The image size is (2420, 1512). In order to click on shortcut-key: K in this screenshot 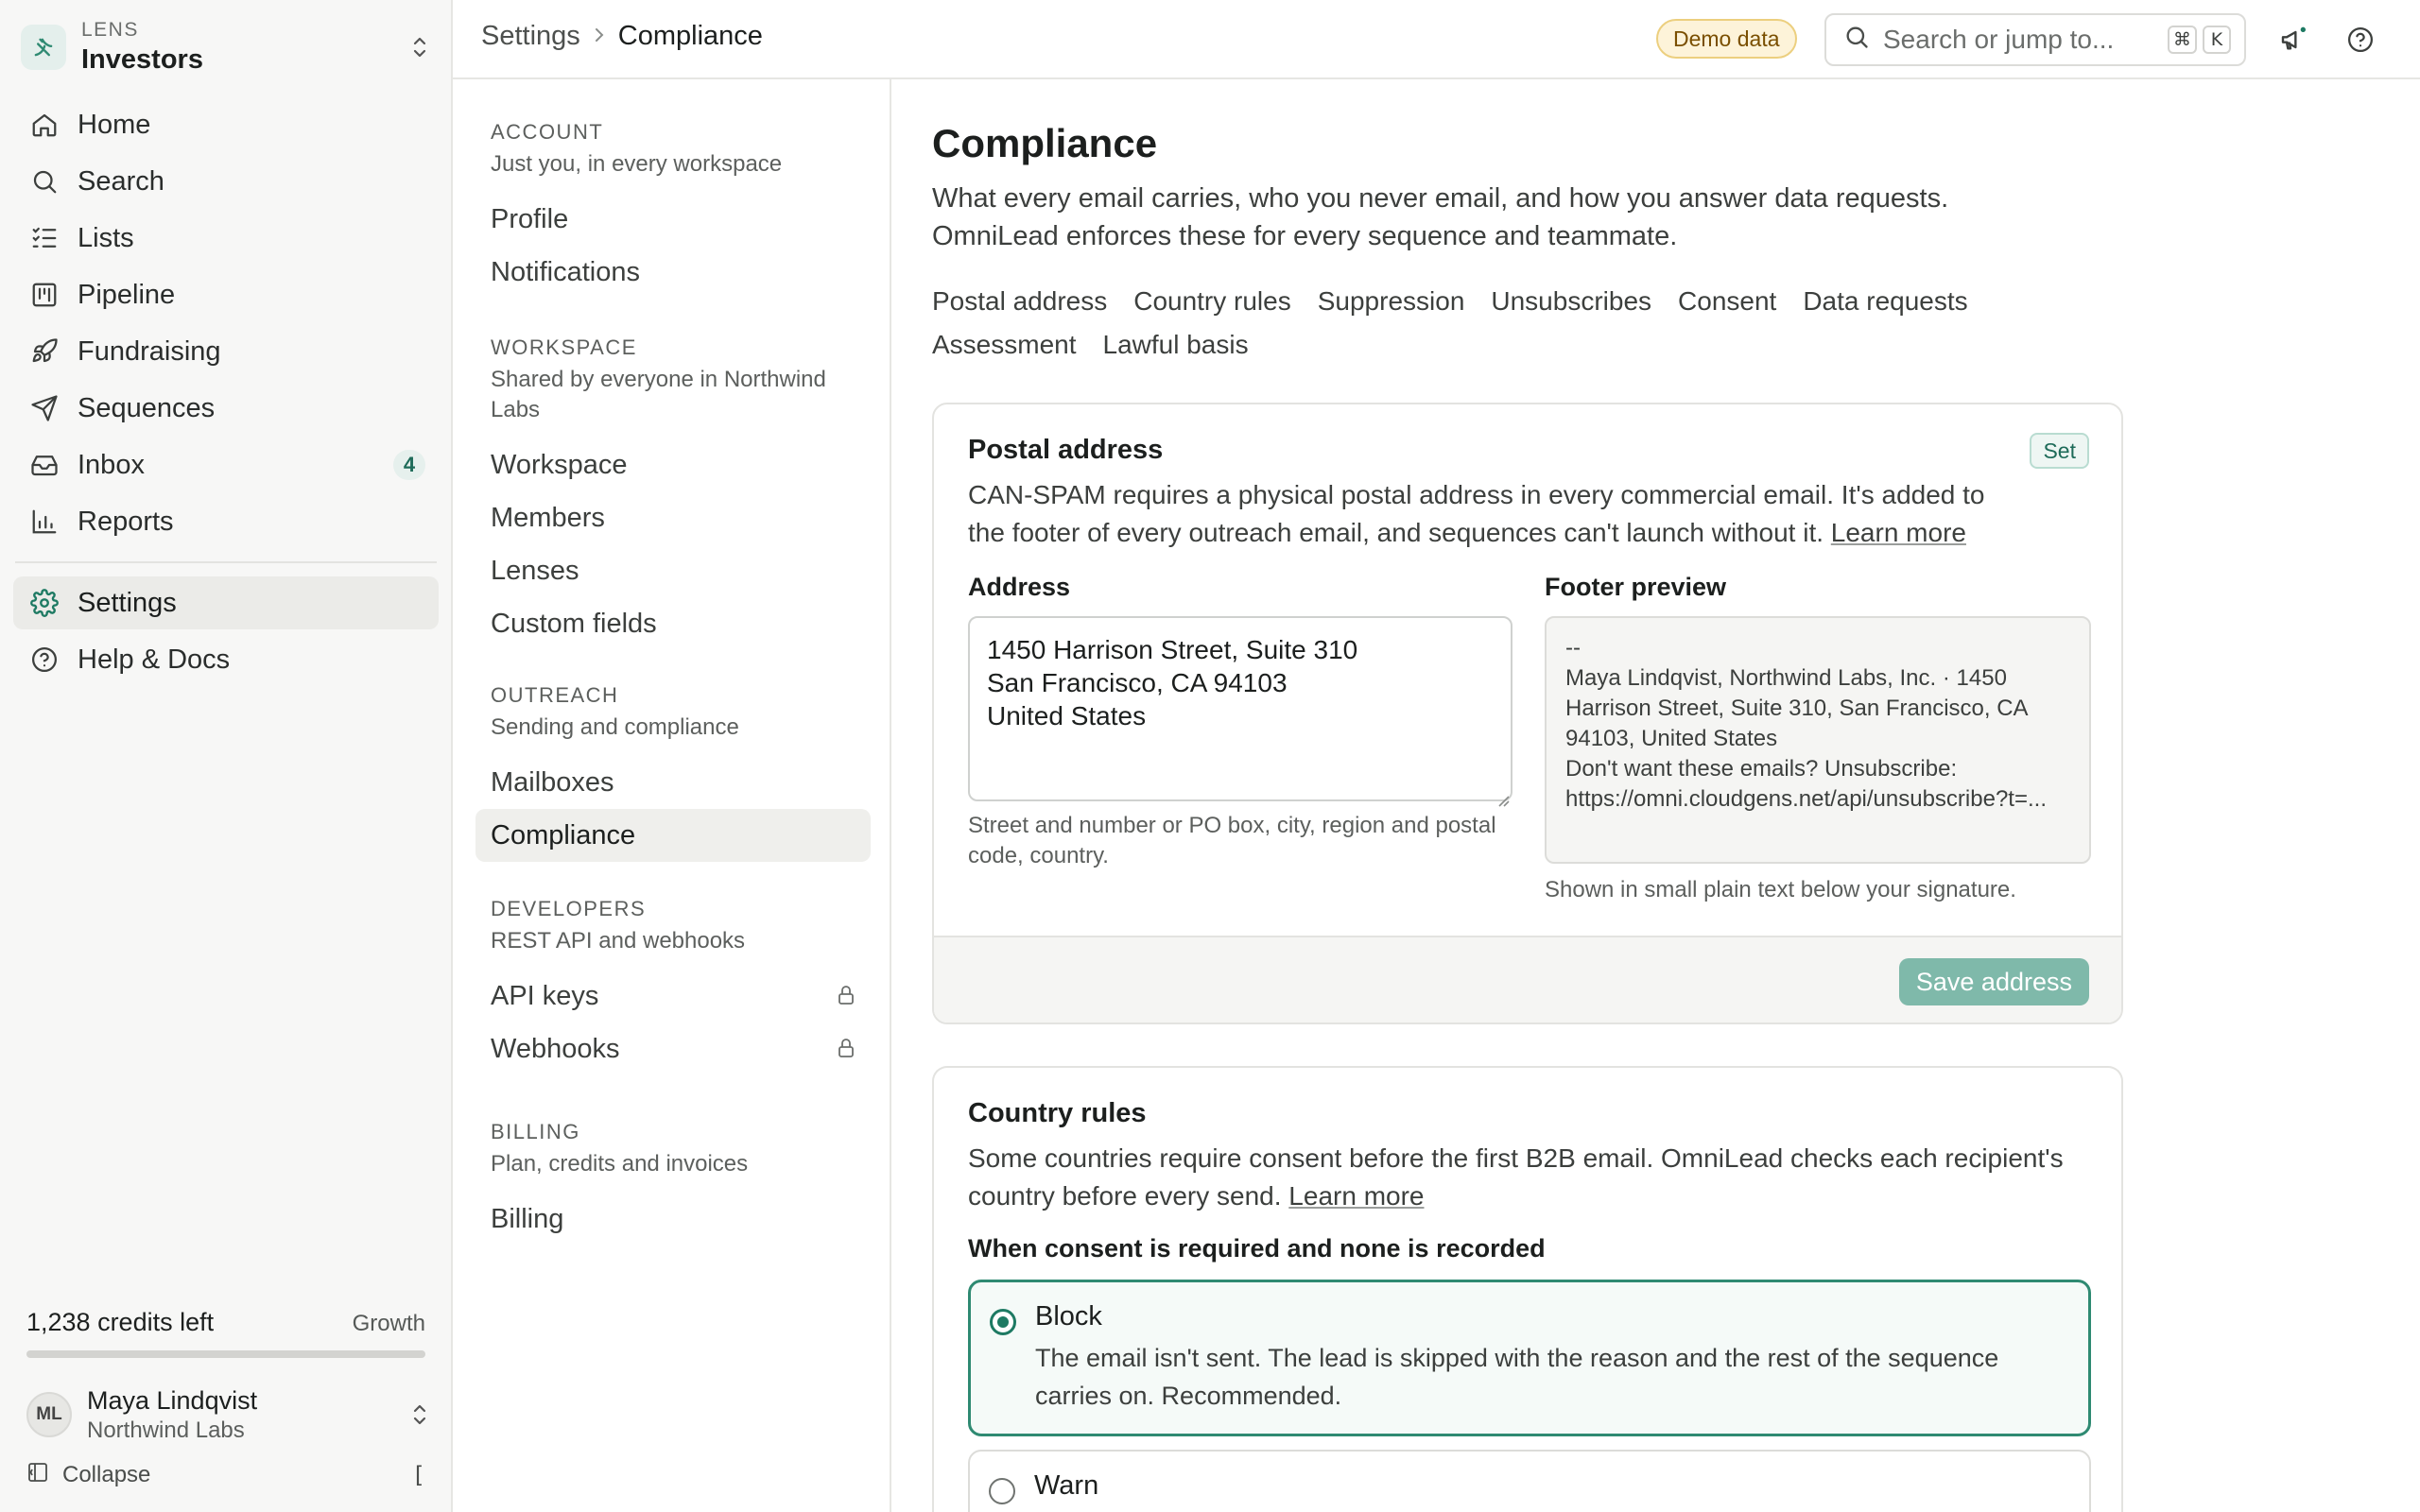, I will do `click(2217, 40)`.